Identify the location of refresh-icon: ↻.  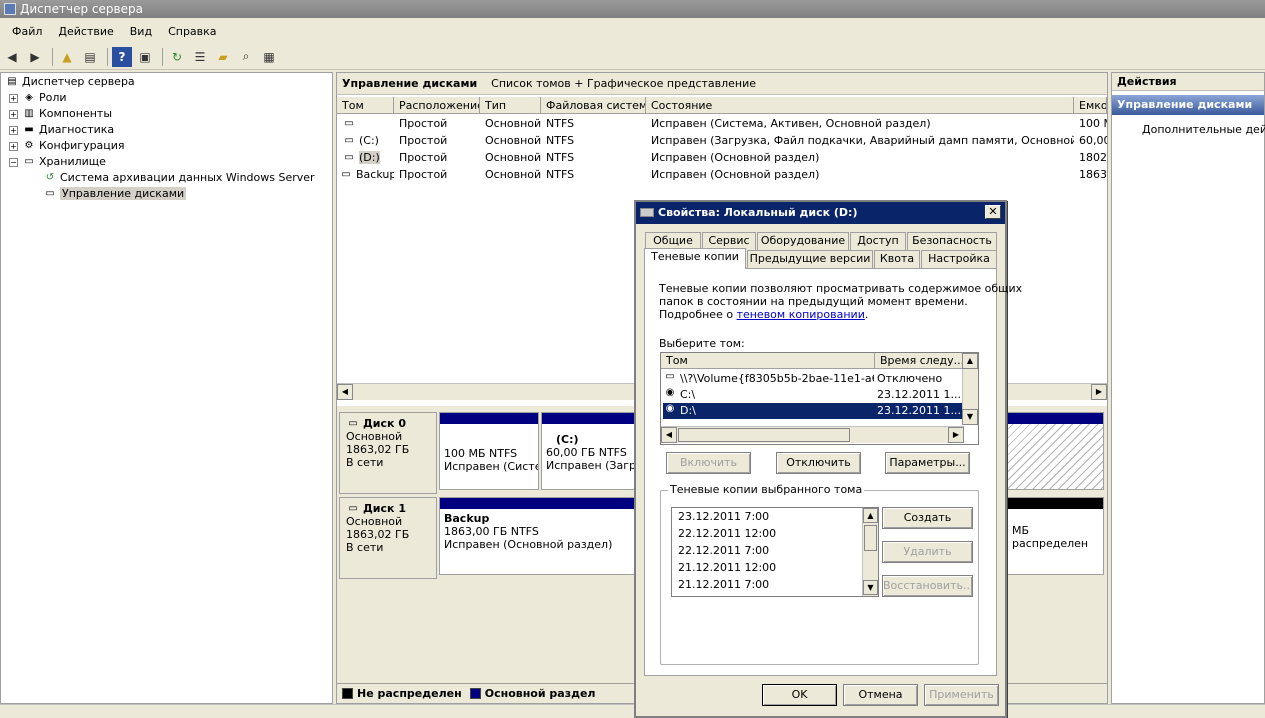
(177, 57).